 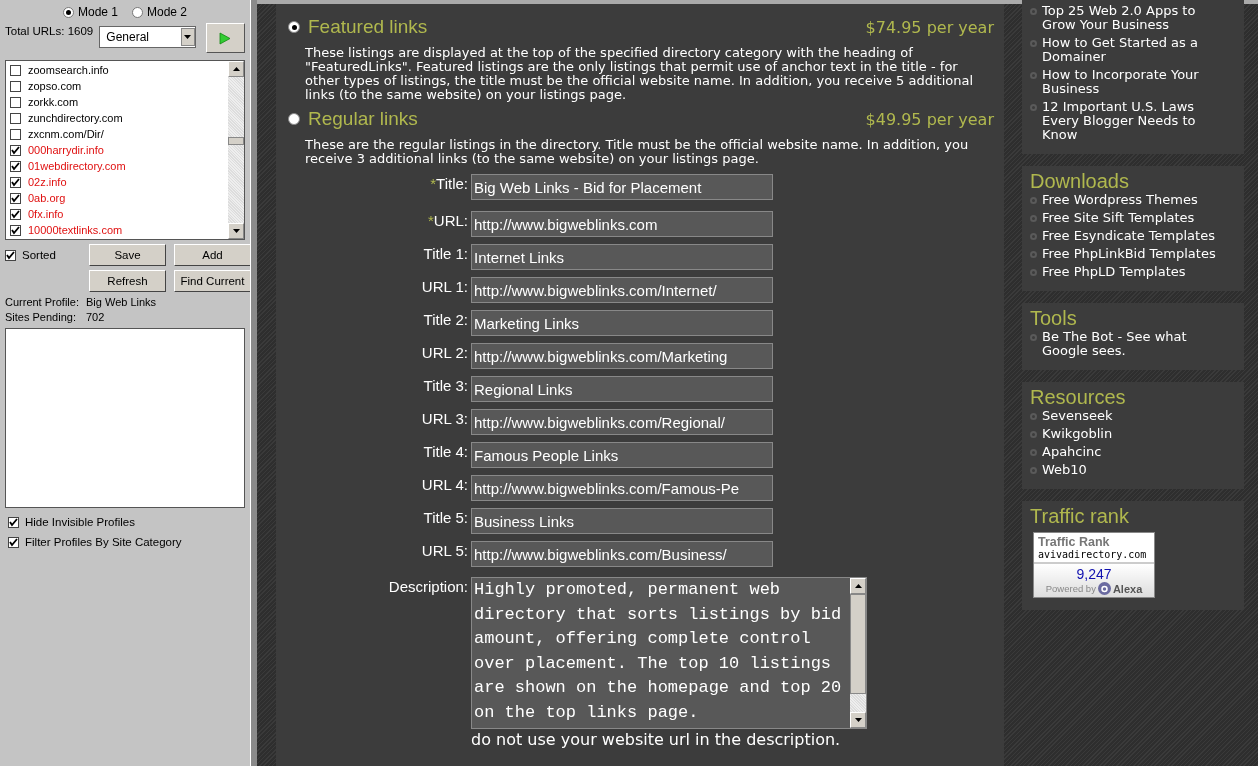 What do you see at coordinates (212, 281) in the screenshot?
I see `find-current-button: Find Current` at bounding box center [212, 281].